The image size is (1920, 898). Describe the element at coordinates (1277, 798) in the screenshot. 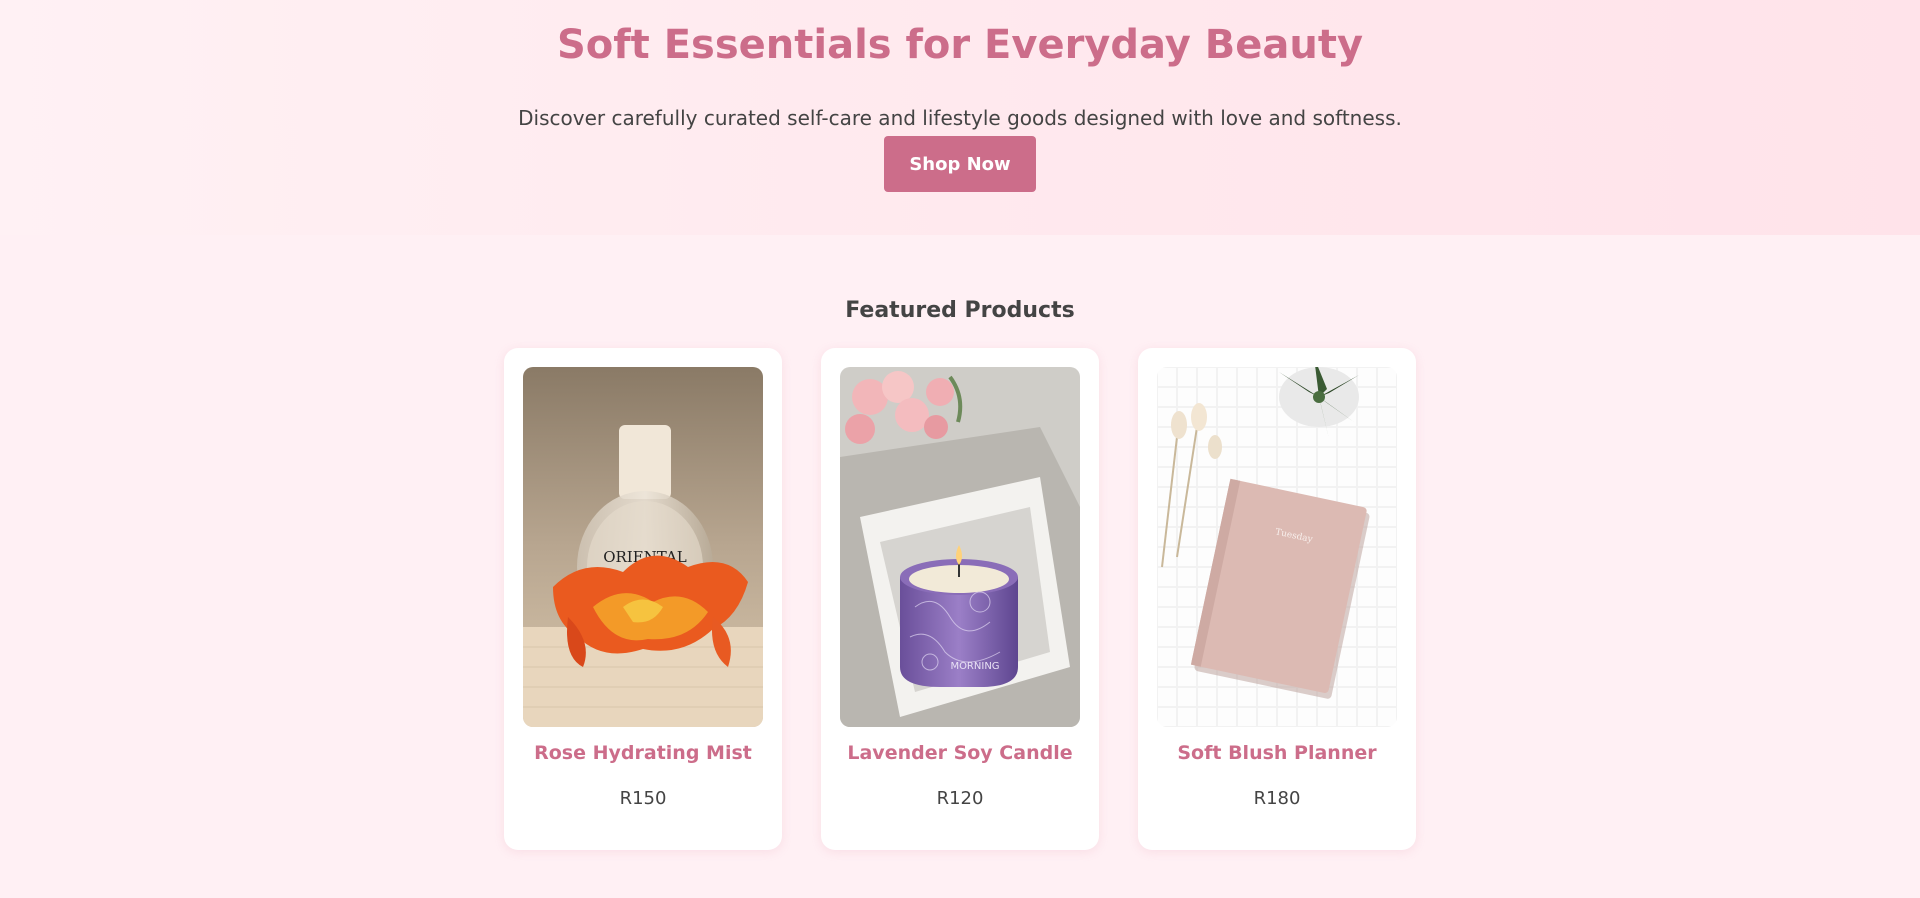

I see `product-price: R180` at that location.